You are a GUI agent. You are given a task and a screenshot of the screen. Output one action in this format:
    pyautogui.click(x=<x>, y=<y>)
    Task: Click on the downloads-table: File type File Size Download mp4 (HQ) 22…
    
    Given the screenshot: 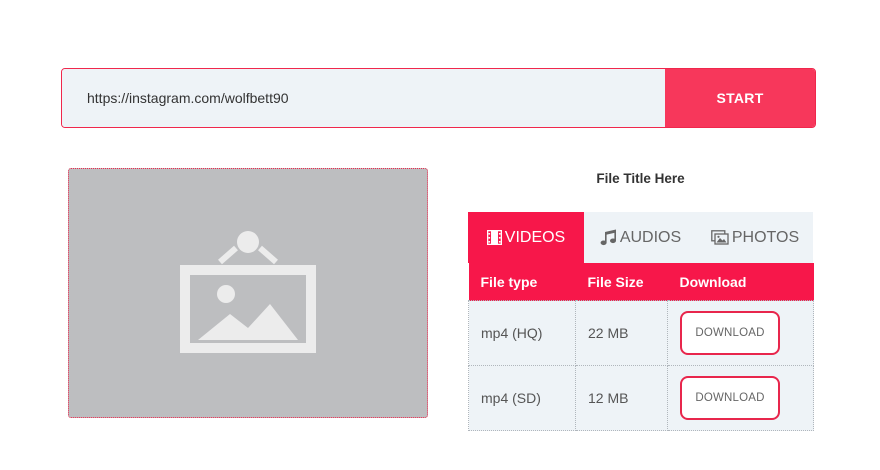 What is the action you would take?
    pyautogui.click(x=641, y=347)
    